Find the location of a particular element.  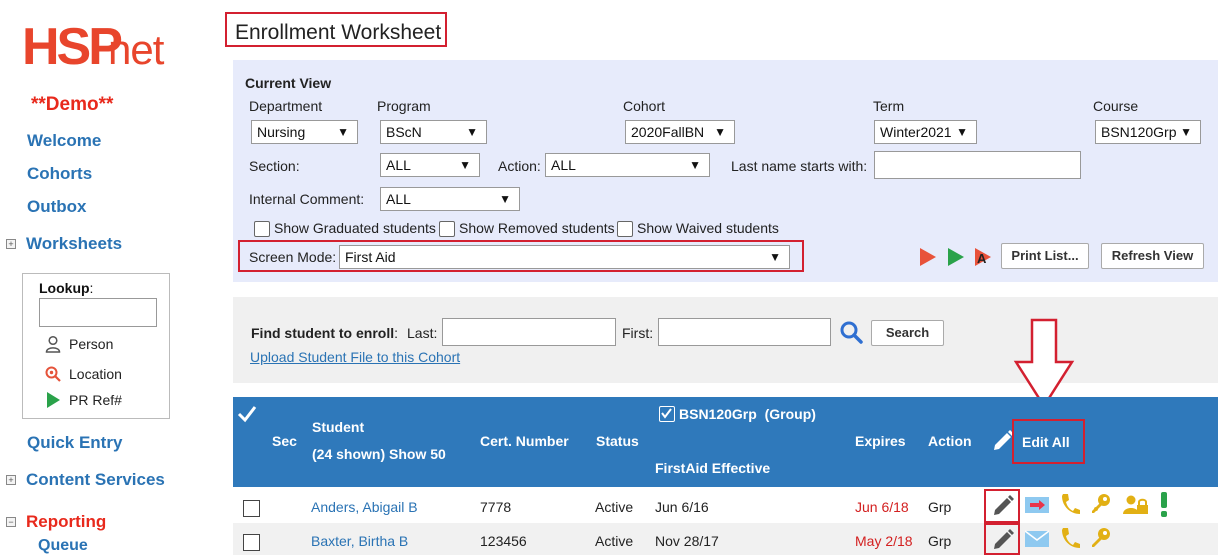

mail-arrow-icon is located at coordinates (1037, 505).